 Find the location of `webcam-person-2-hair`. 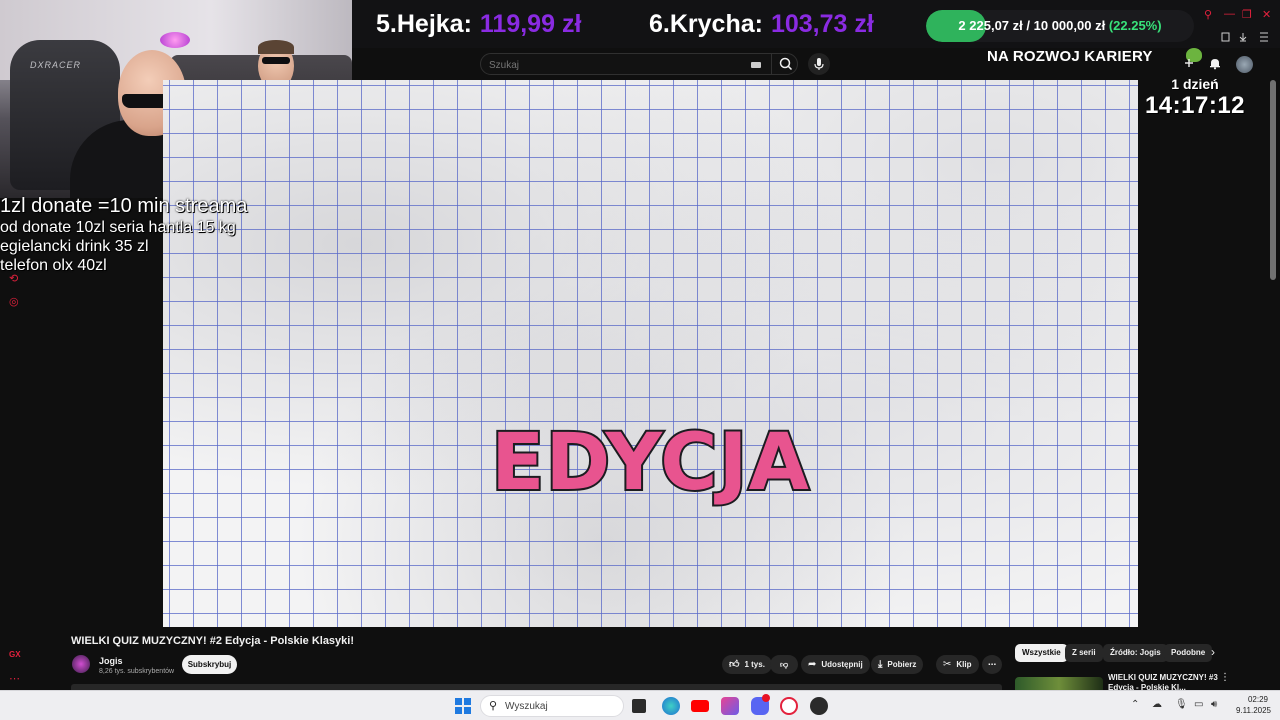

webcam-person-2-hair is located at coordinates (276, 47).